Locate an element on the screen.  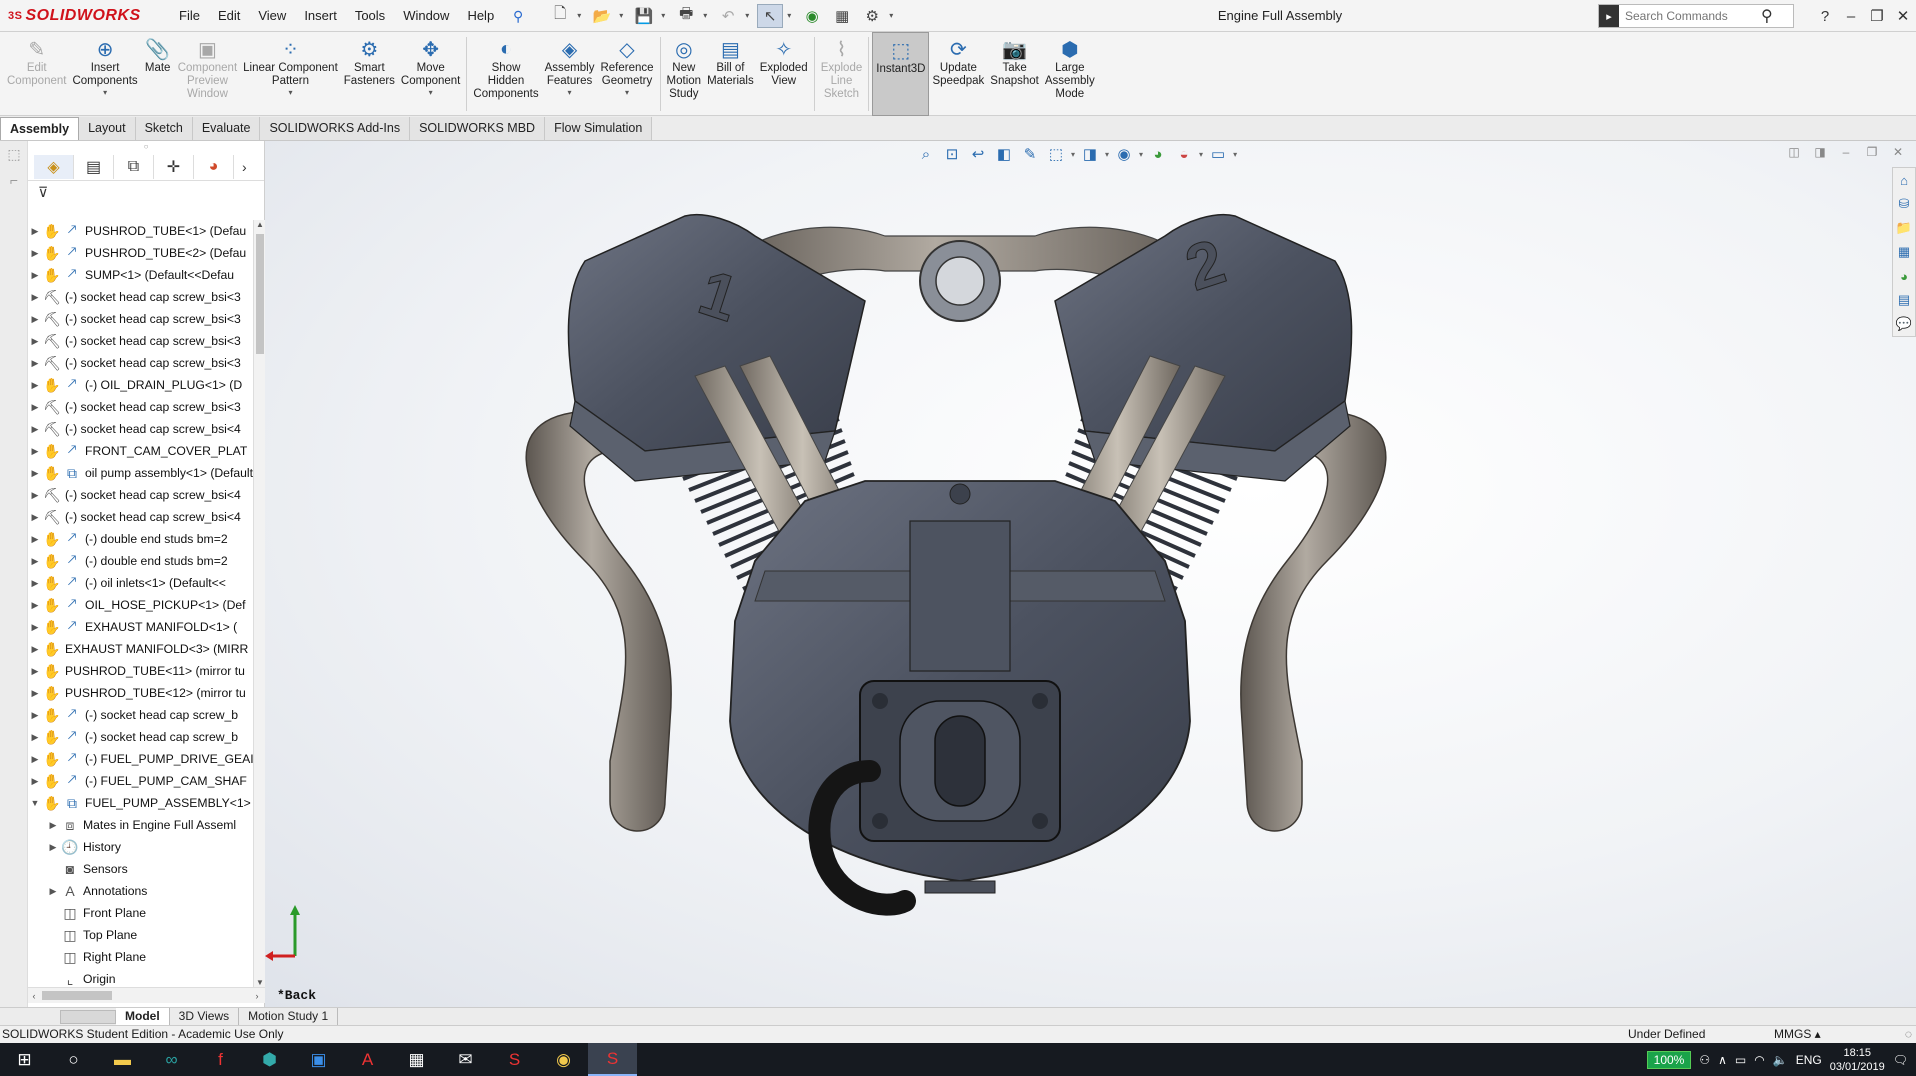
windows-start-icon: ⊞ is located at coordinates (24, 1059).